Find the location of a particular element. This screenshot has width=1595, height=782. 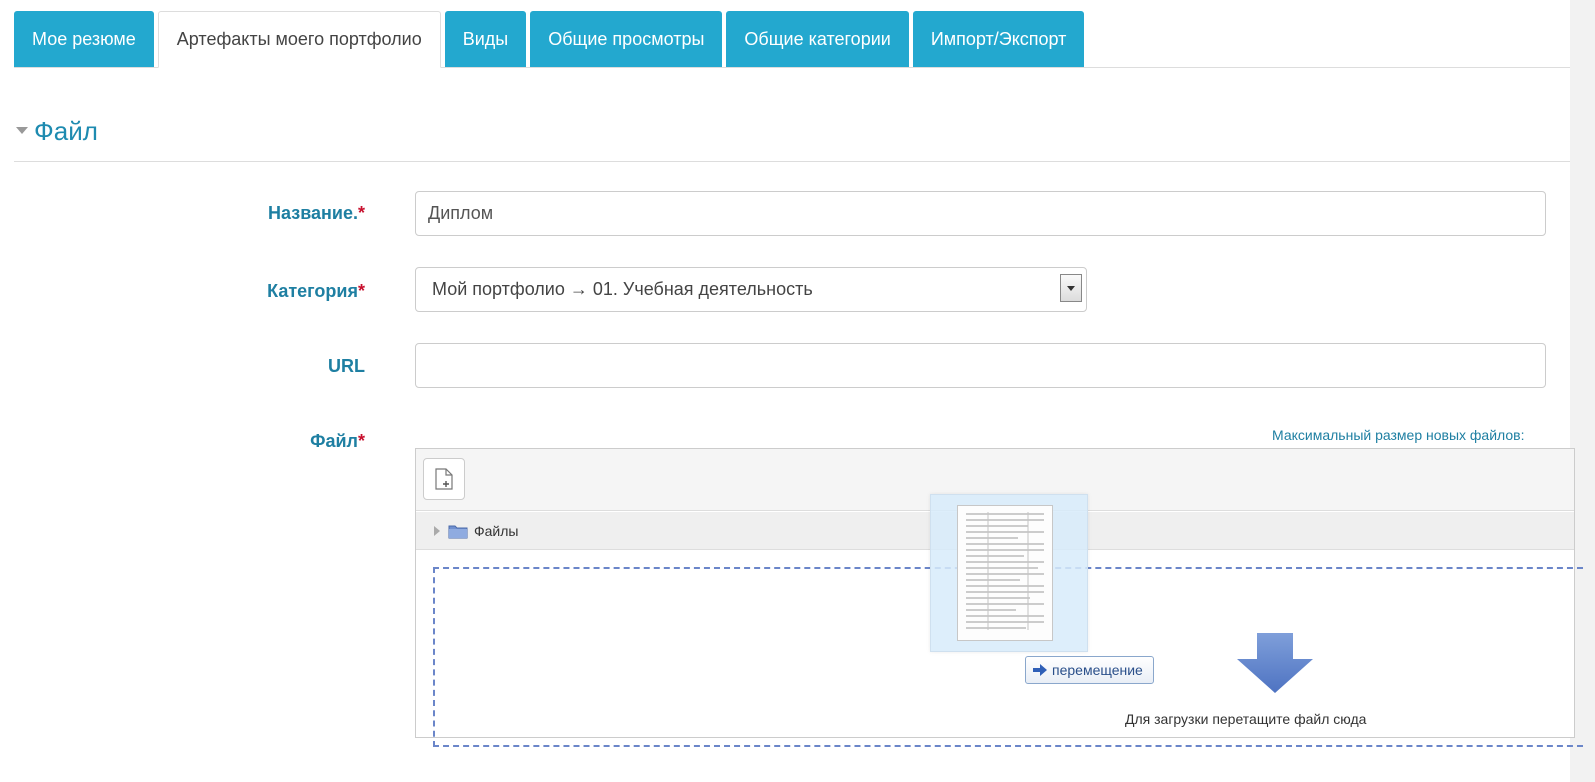

chevron-down-icon is located at coordinates (1071, 288).